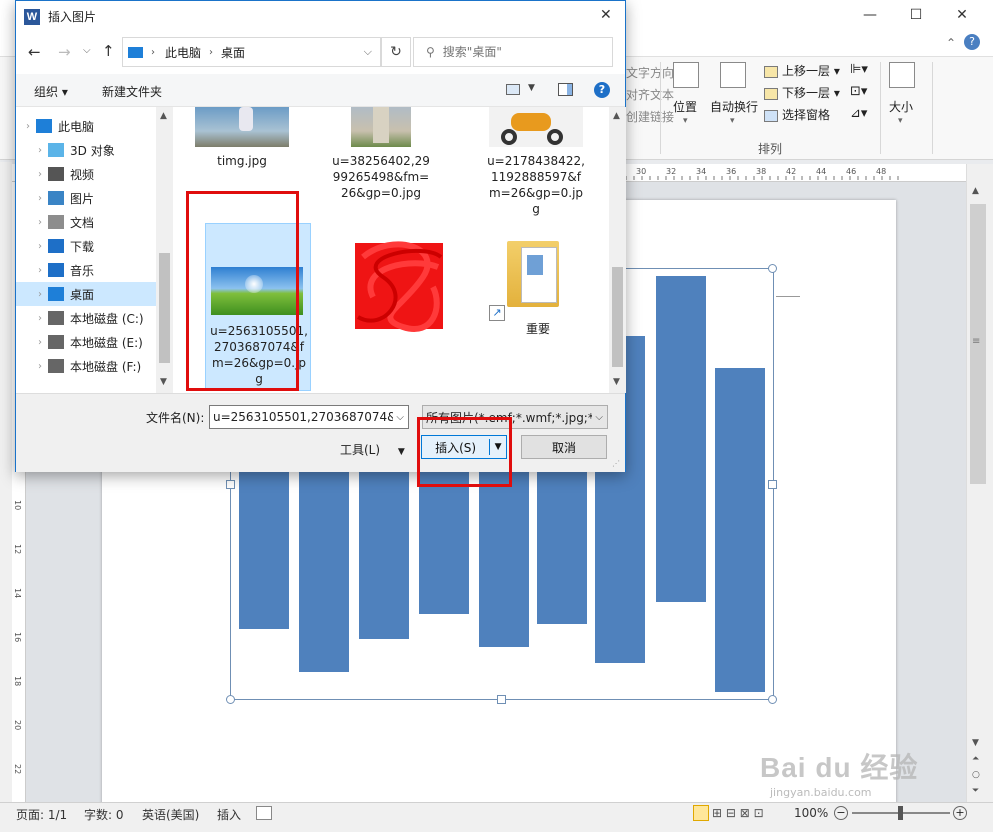 This screenshot has height=832, width=993. I want to click on zoom-slider-thumb, so click(900, 813).